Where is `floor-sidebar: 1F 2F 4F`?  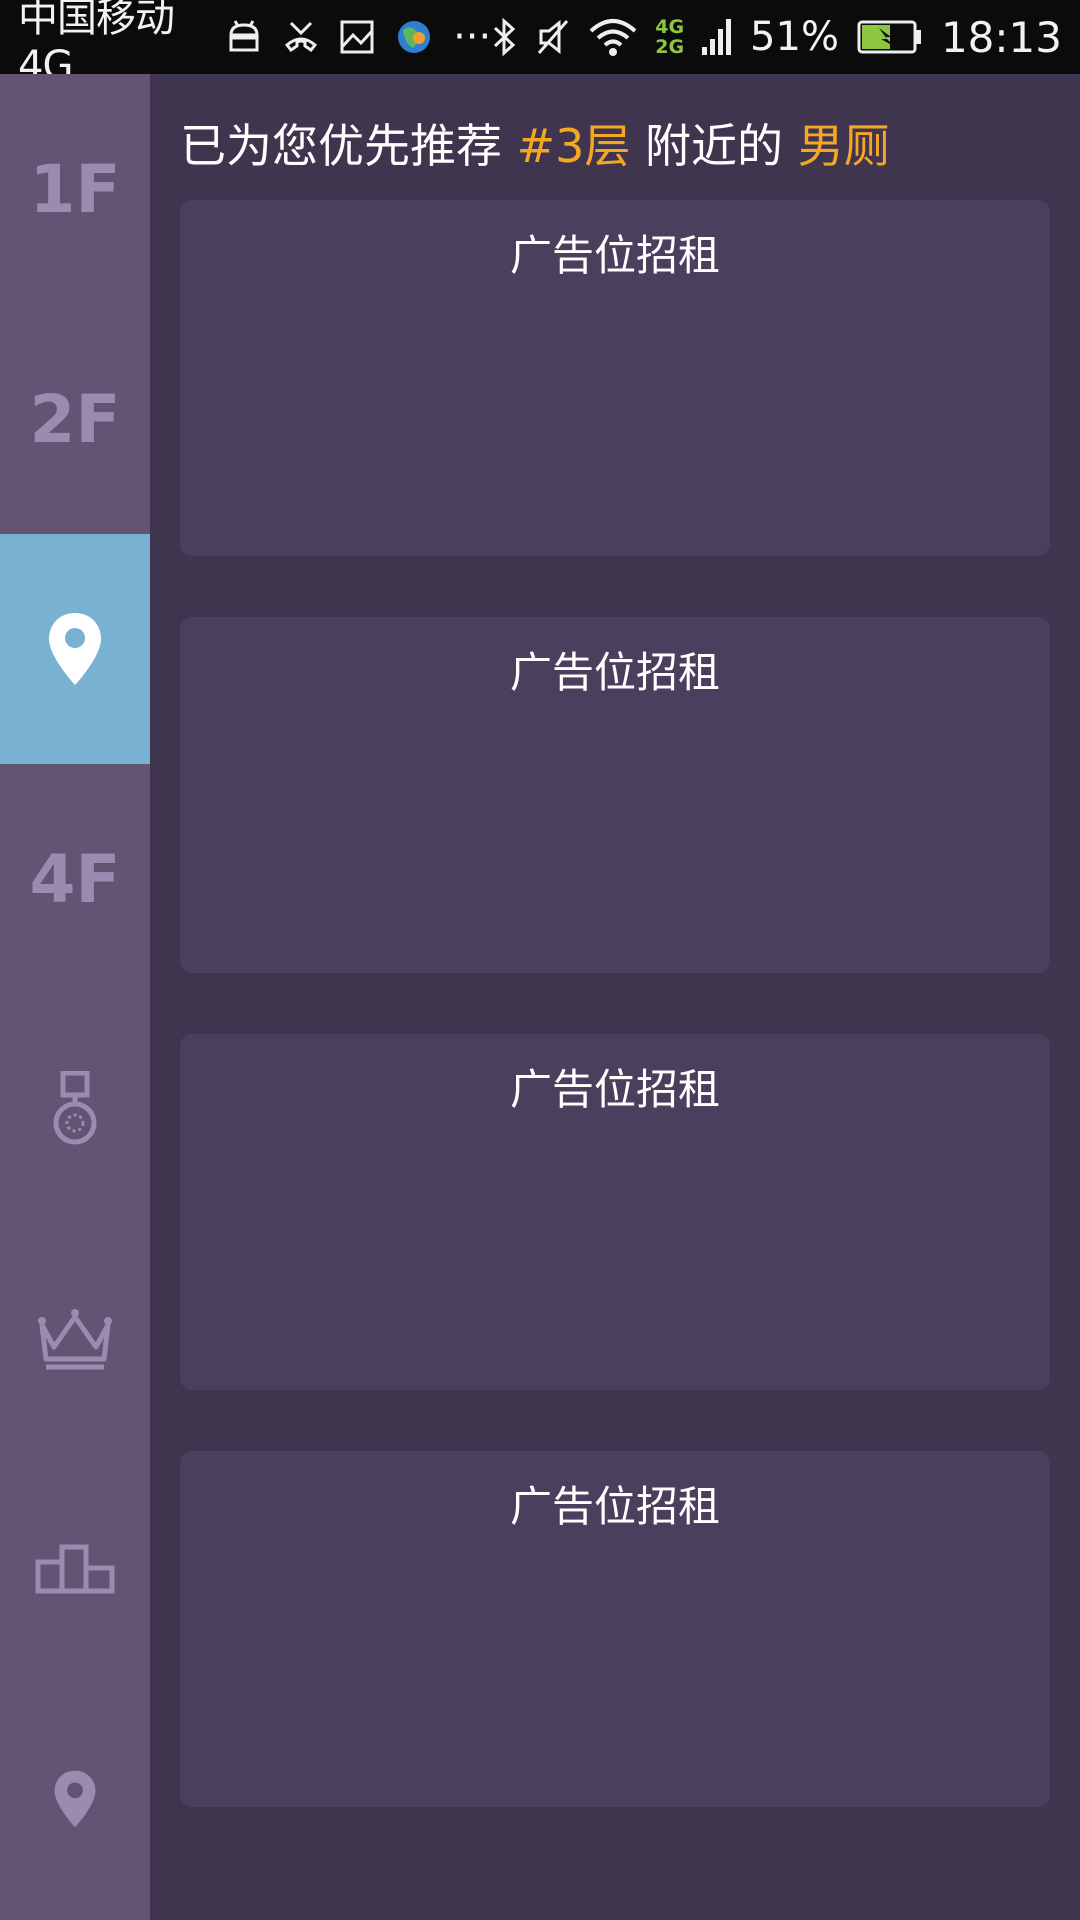
floor-sidebar: 1F 2F 4F is located at coordinates (75, 997).